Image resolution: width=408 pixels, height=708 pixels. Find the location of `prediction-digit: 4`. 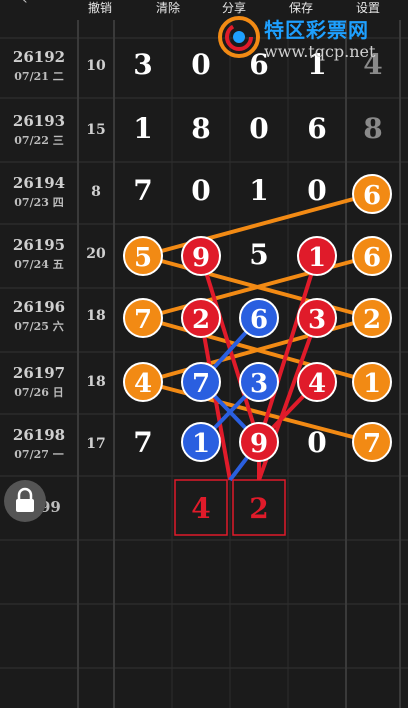

prediction-digit: 4 is located at coordinates (200, 508).